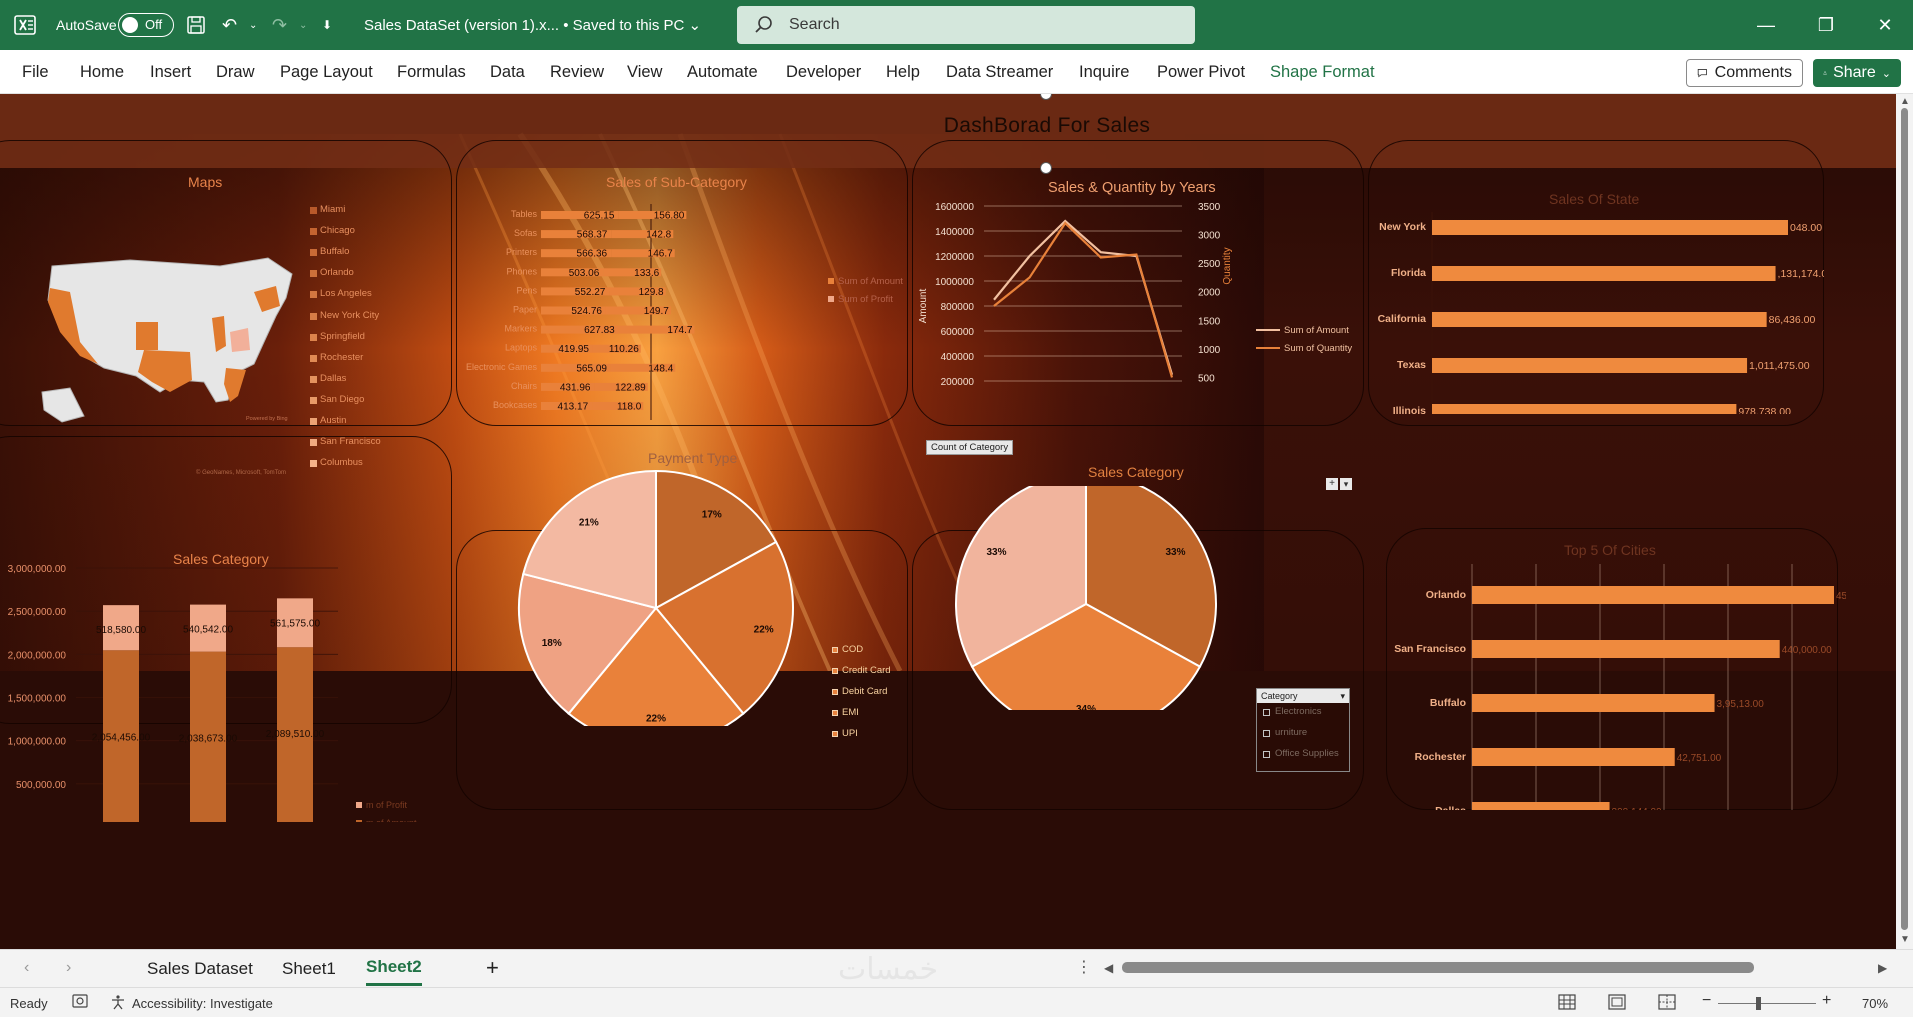  I want to click on subcat-category-label: Laptops, so click(521, 348).